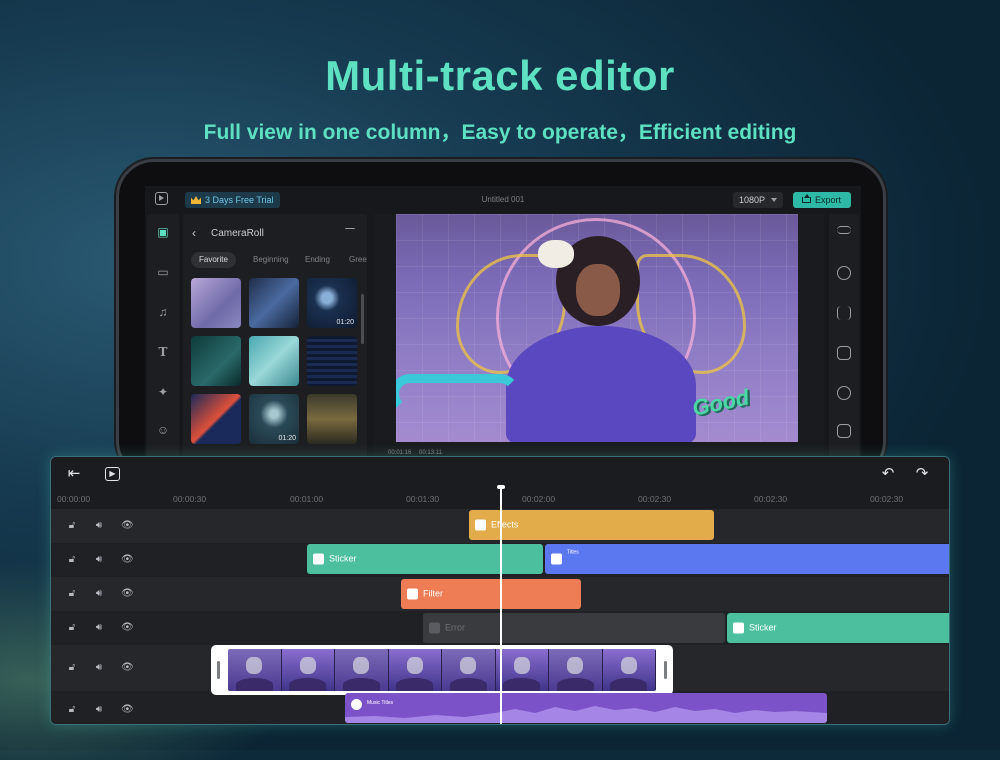 This screenshot has width=1000, height=760. What do you see at coordinates (501, 604) in the screenshot?
I see `playhead` at bounding box center [501, 604].